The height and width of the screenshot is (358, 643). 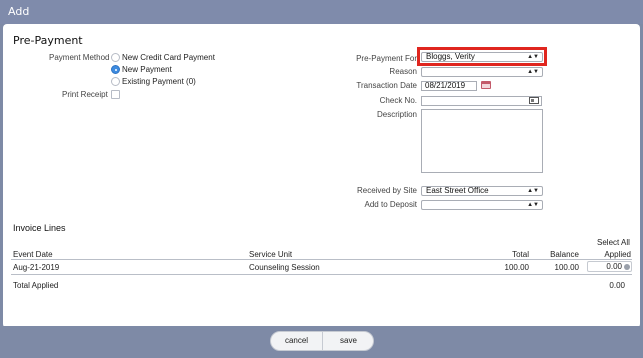 I want to click on row-total: 100.00, so click(x=516, y=267).